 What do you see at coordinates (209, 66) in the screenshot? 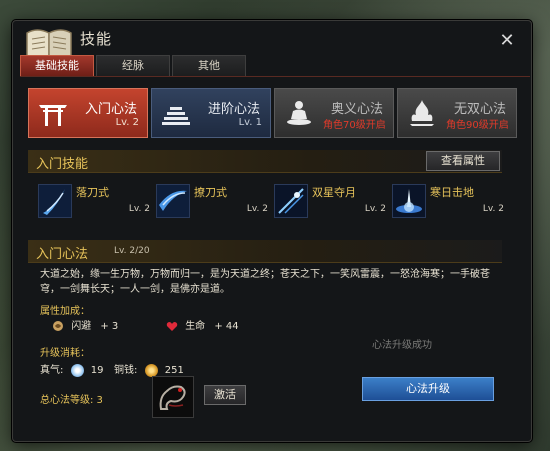
I see `tab-other: 其他` at bounding box center [209, 66].